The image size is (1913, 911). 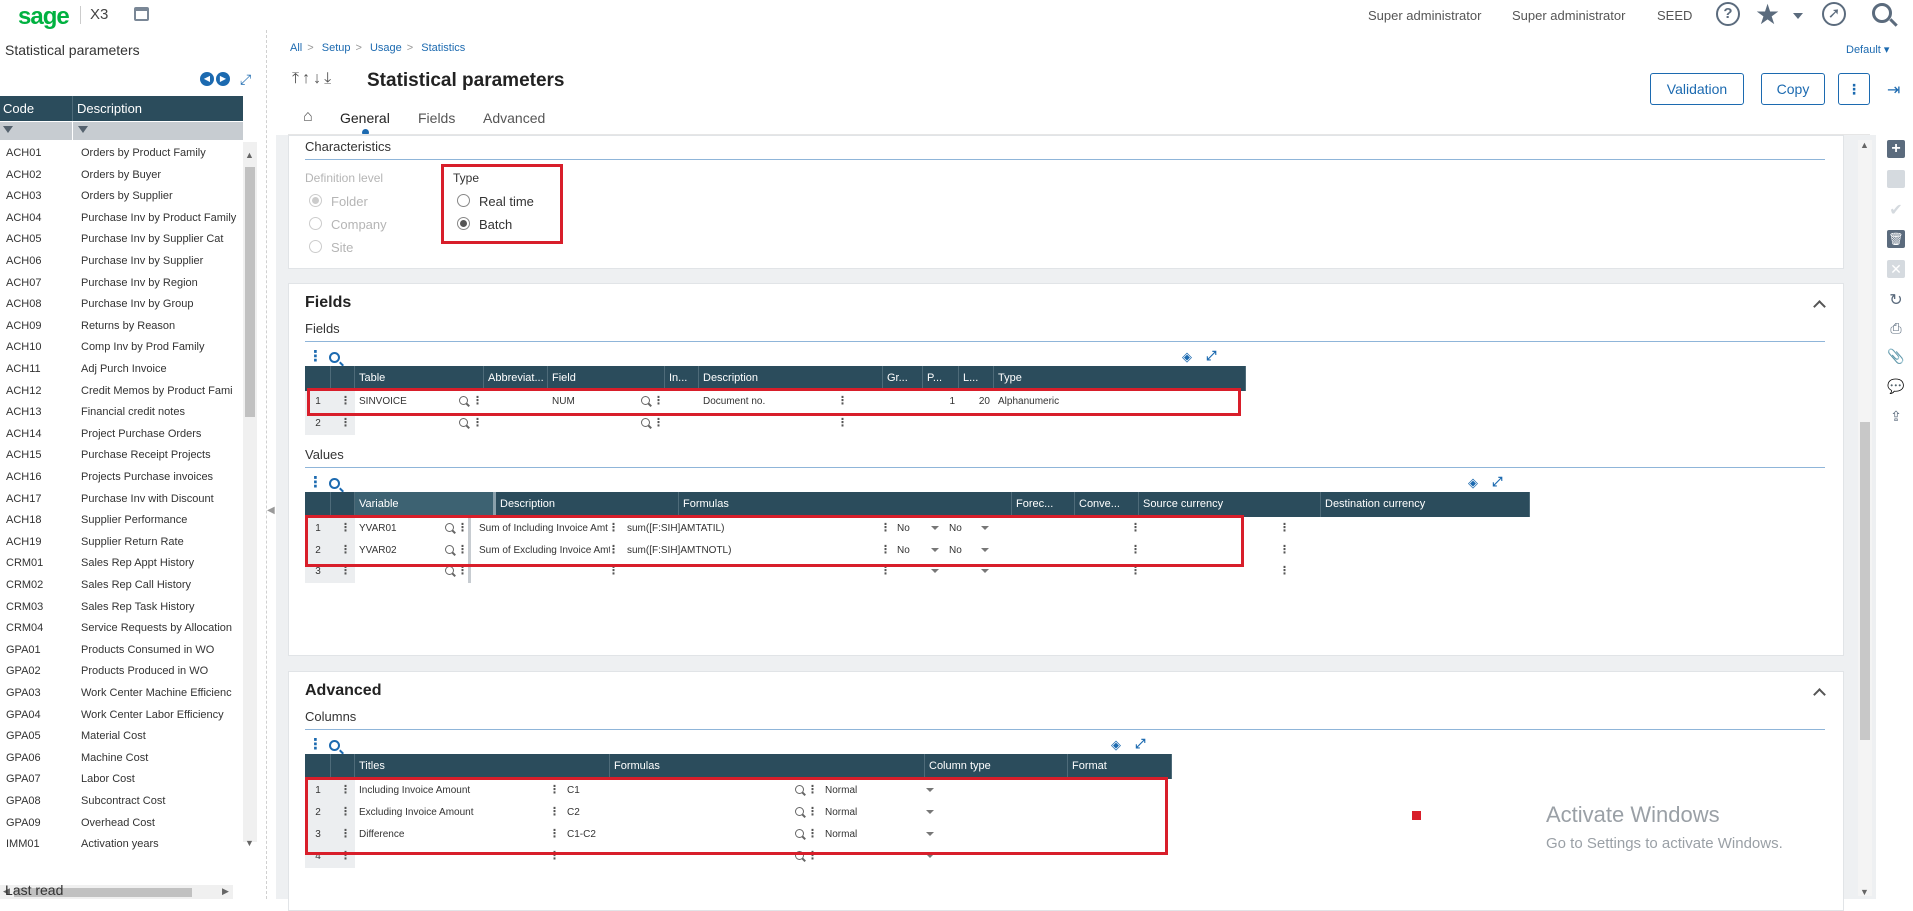 I want to click on refresh-icon: ↻, so click(x=1896, y=299).